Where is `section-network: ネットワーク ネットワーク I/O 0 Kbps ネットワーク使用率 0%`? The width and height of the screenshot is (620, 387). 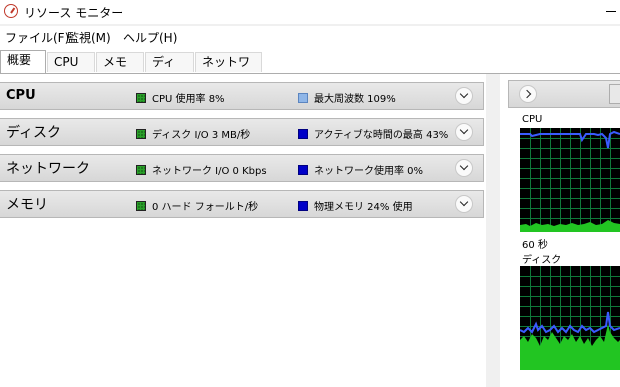 section-network: ネットワーク ネットワーク I/O 0 Kbps ネットワーク使用率 0% is located at coordinates (242, 168).